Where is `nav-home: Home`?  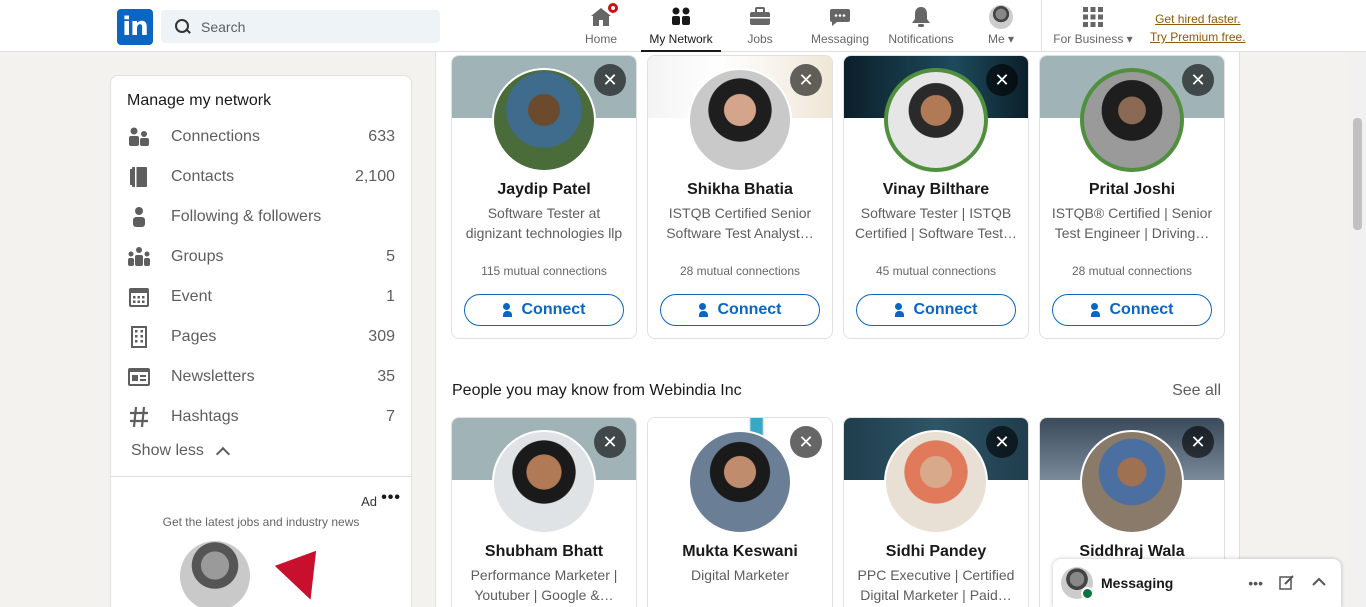 nav-home: Home is located at coordinates (601, 26).